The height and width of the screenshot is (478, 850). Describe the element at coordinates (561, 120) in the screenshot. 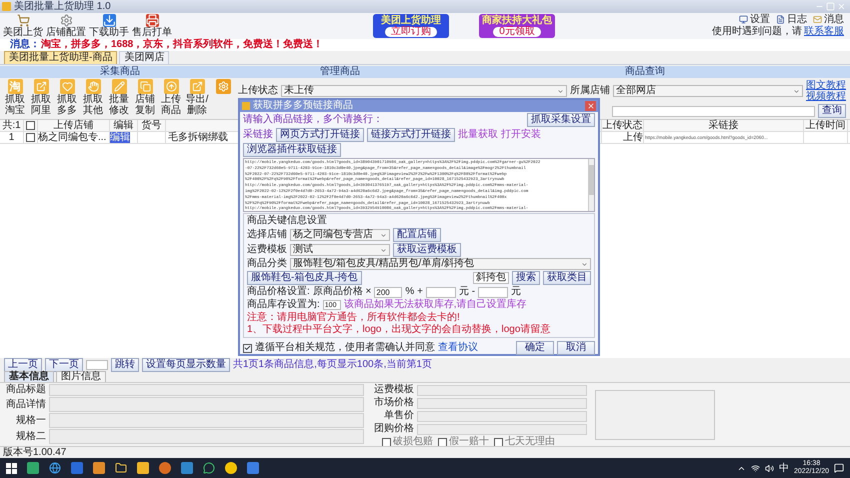

I see `settings-button: 抓取采集设置` at that location.